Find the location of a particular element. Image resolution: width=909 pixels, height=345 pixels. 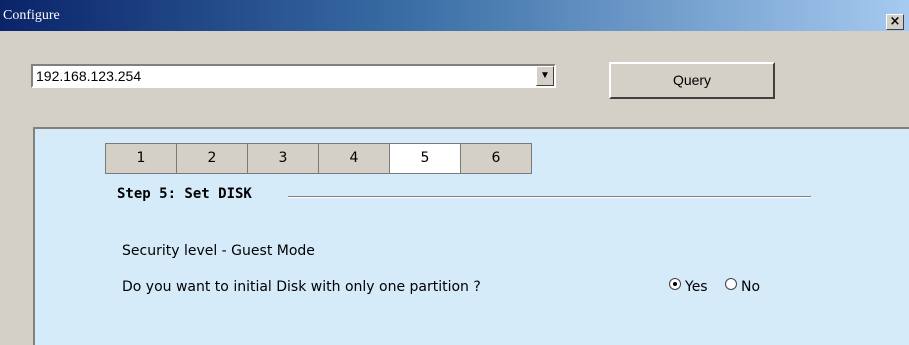

tab-step-5: 5 is located at coordinates (425, 158).